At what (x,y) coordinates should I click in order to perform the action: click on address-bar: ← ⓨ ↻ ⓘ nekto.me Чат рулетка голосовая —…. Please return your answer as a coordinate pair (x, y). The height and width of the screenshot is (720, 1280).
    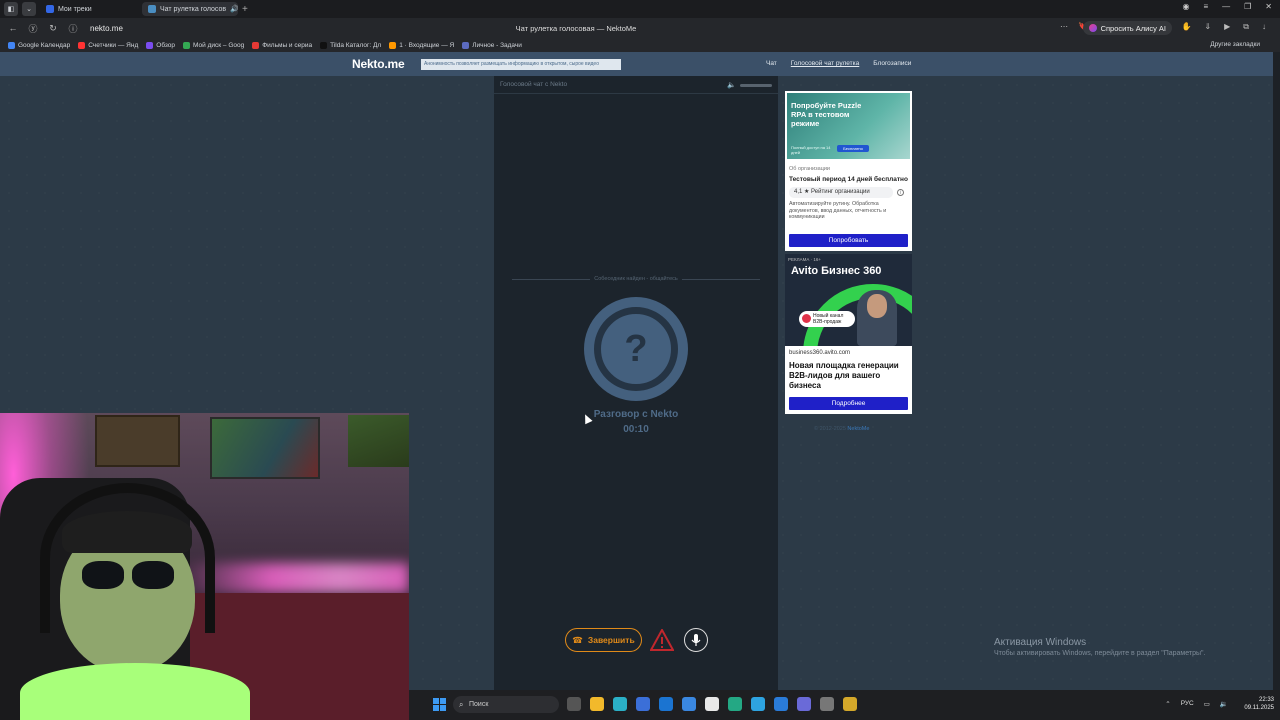
    Looking at the image, I should click on (640, 28).